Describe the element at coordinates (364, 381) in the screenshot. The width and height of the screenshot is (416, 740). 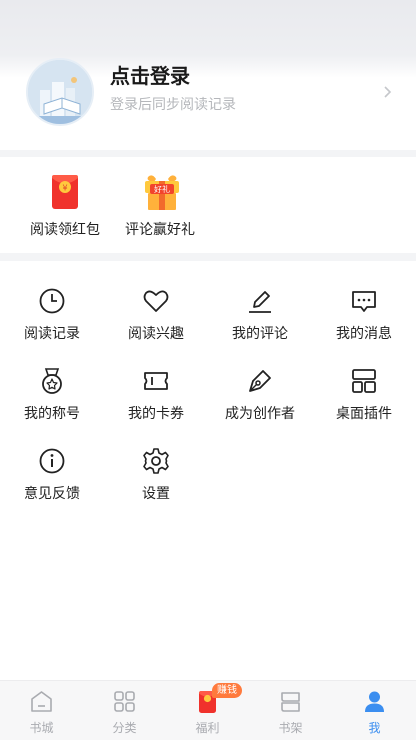
I see `widget-icon` at that location.